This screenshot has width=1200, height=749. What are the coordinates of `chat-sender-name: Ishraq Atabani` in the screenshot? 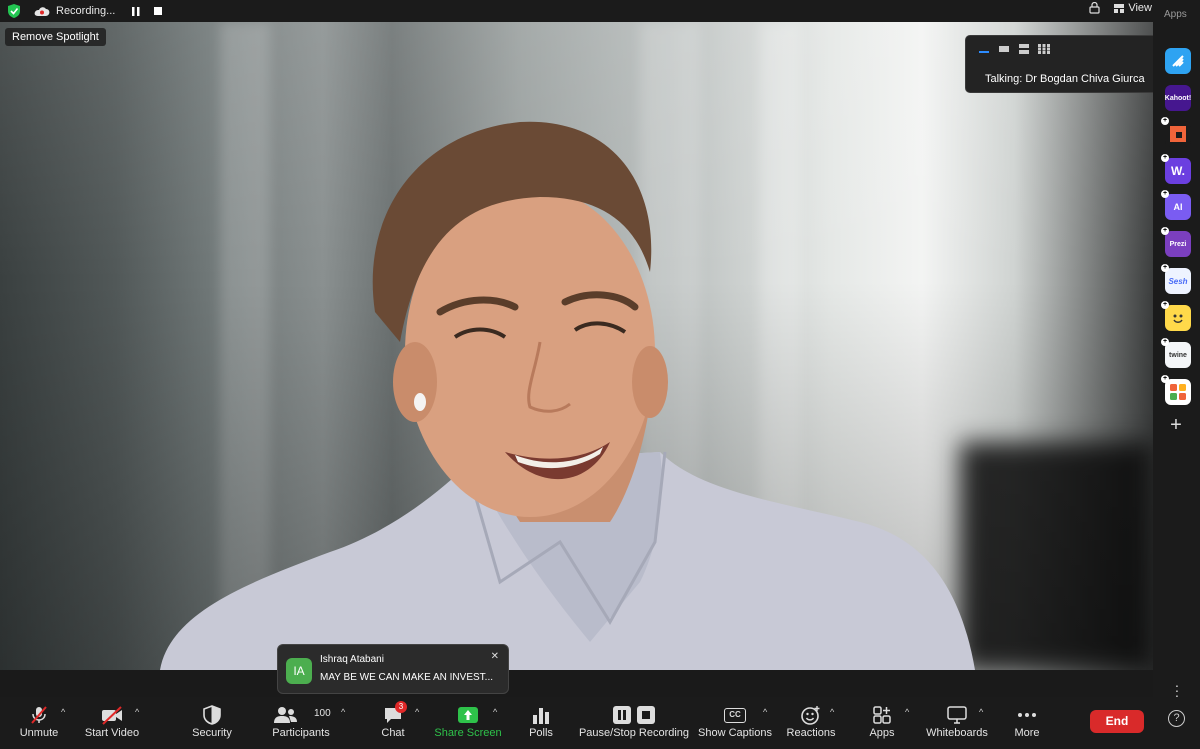 It's located at (352, 659).